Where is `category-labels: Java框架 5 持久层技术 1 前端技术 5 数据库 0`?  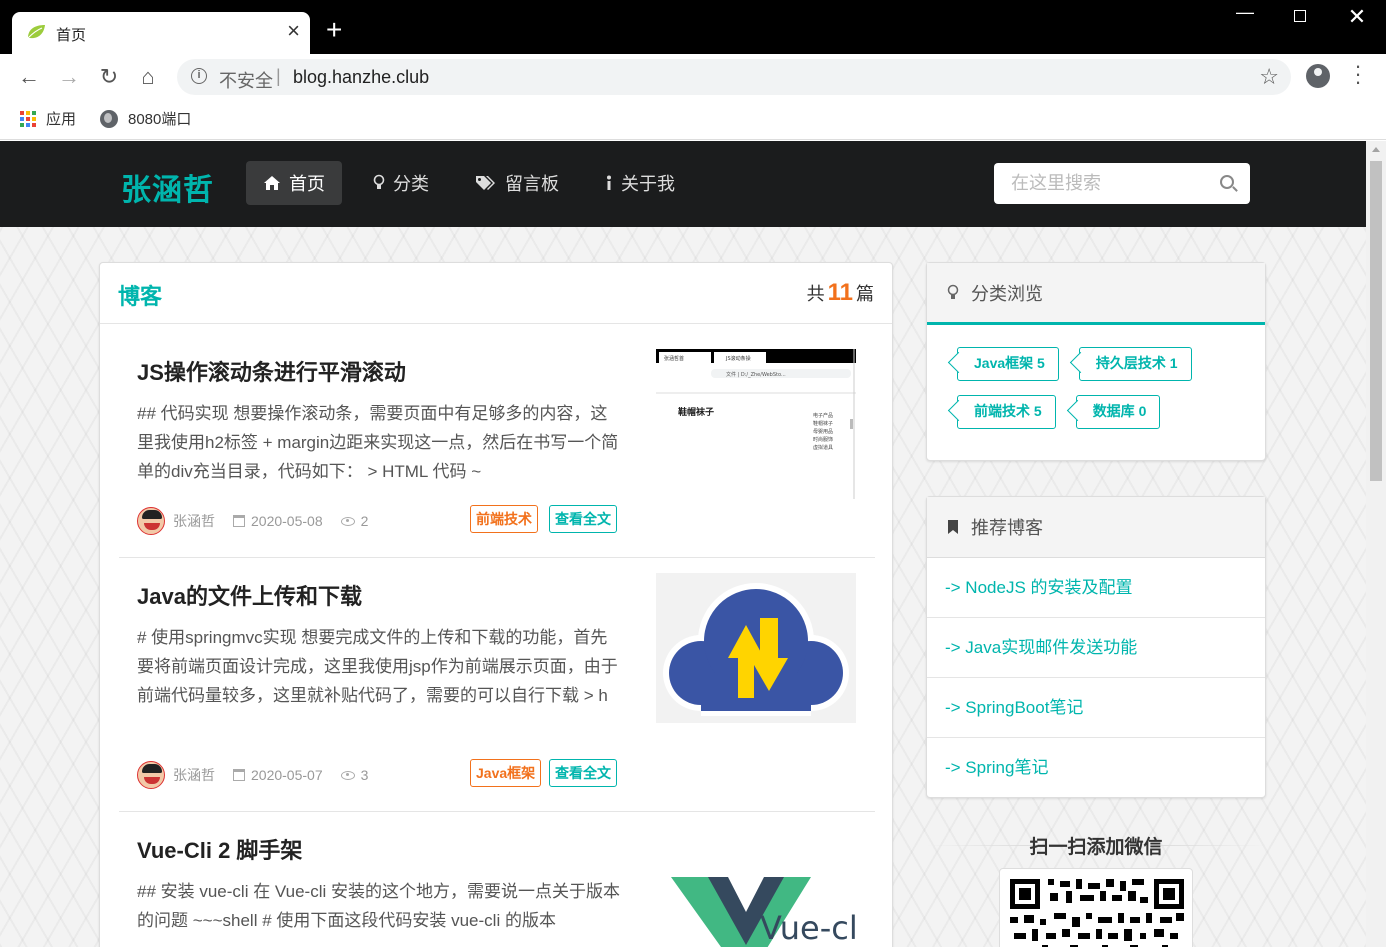 category-labels: Java框架 5 持久层技术 1 前端技术 5 数据库 0 is located at coordinates (1077, 377).